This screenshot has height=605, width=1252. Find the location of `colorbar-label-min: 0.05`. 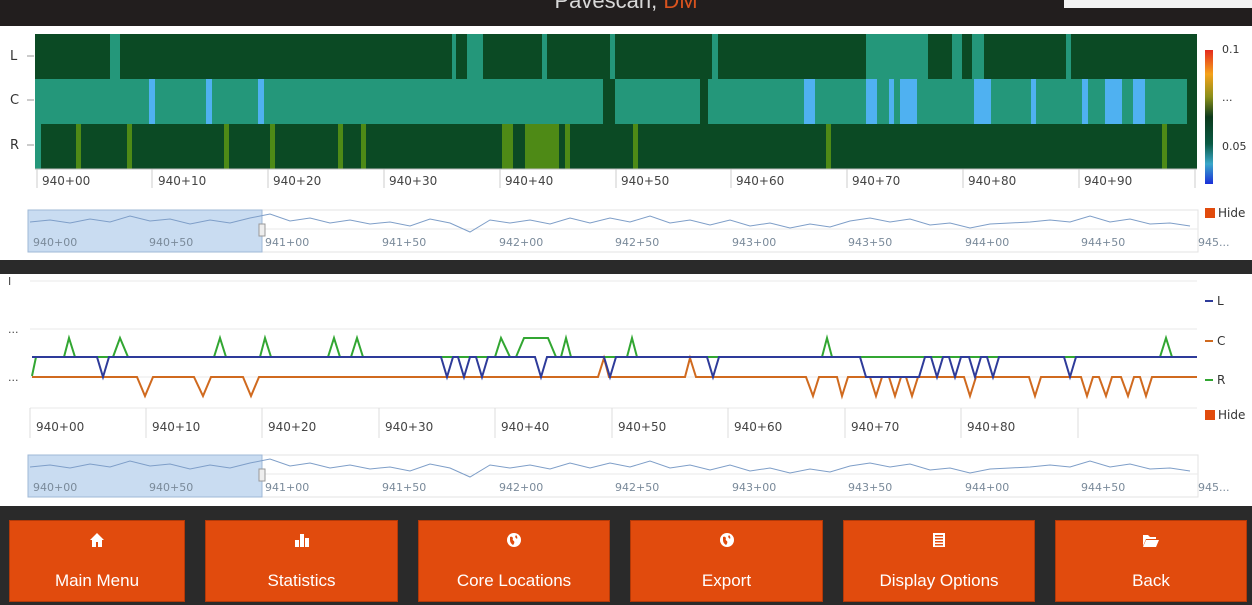

colorbar-label-min: 0.05 is located at coordinates (1234, 146).